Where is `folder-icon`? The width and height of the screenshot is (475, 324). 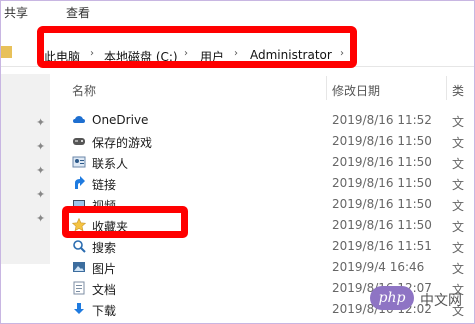 folder-icon is located at coordinates (6, 52).